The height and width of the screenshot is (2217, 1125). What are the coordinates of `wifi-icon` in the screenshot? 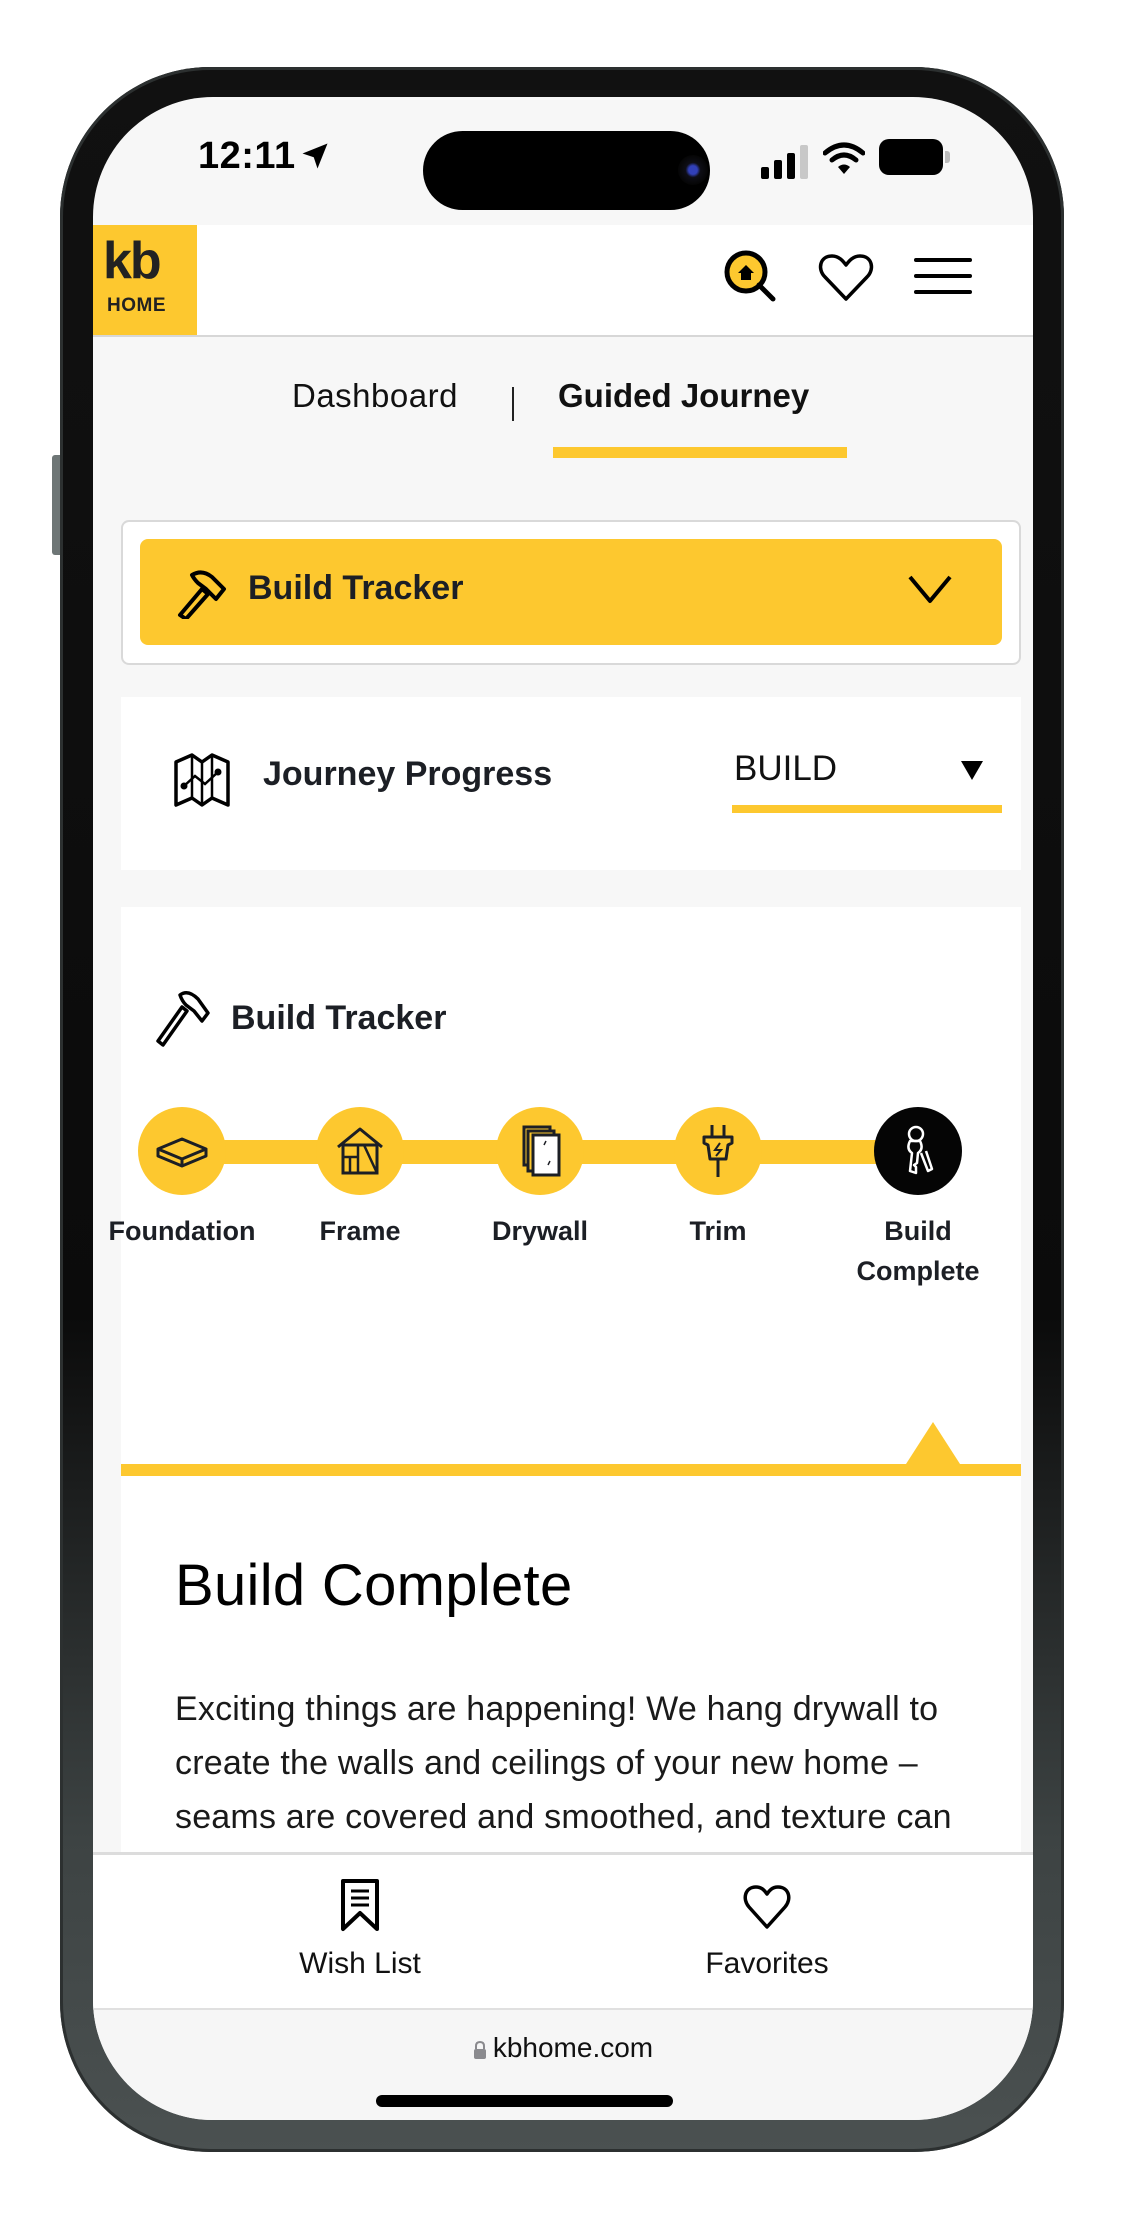 It's located at (844, 158).